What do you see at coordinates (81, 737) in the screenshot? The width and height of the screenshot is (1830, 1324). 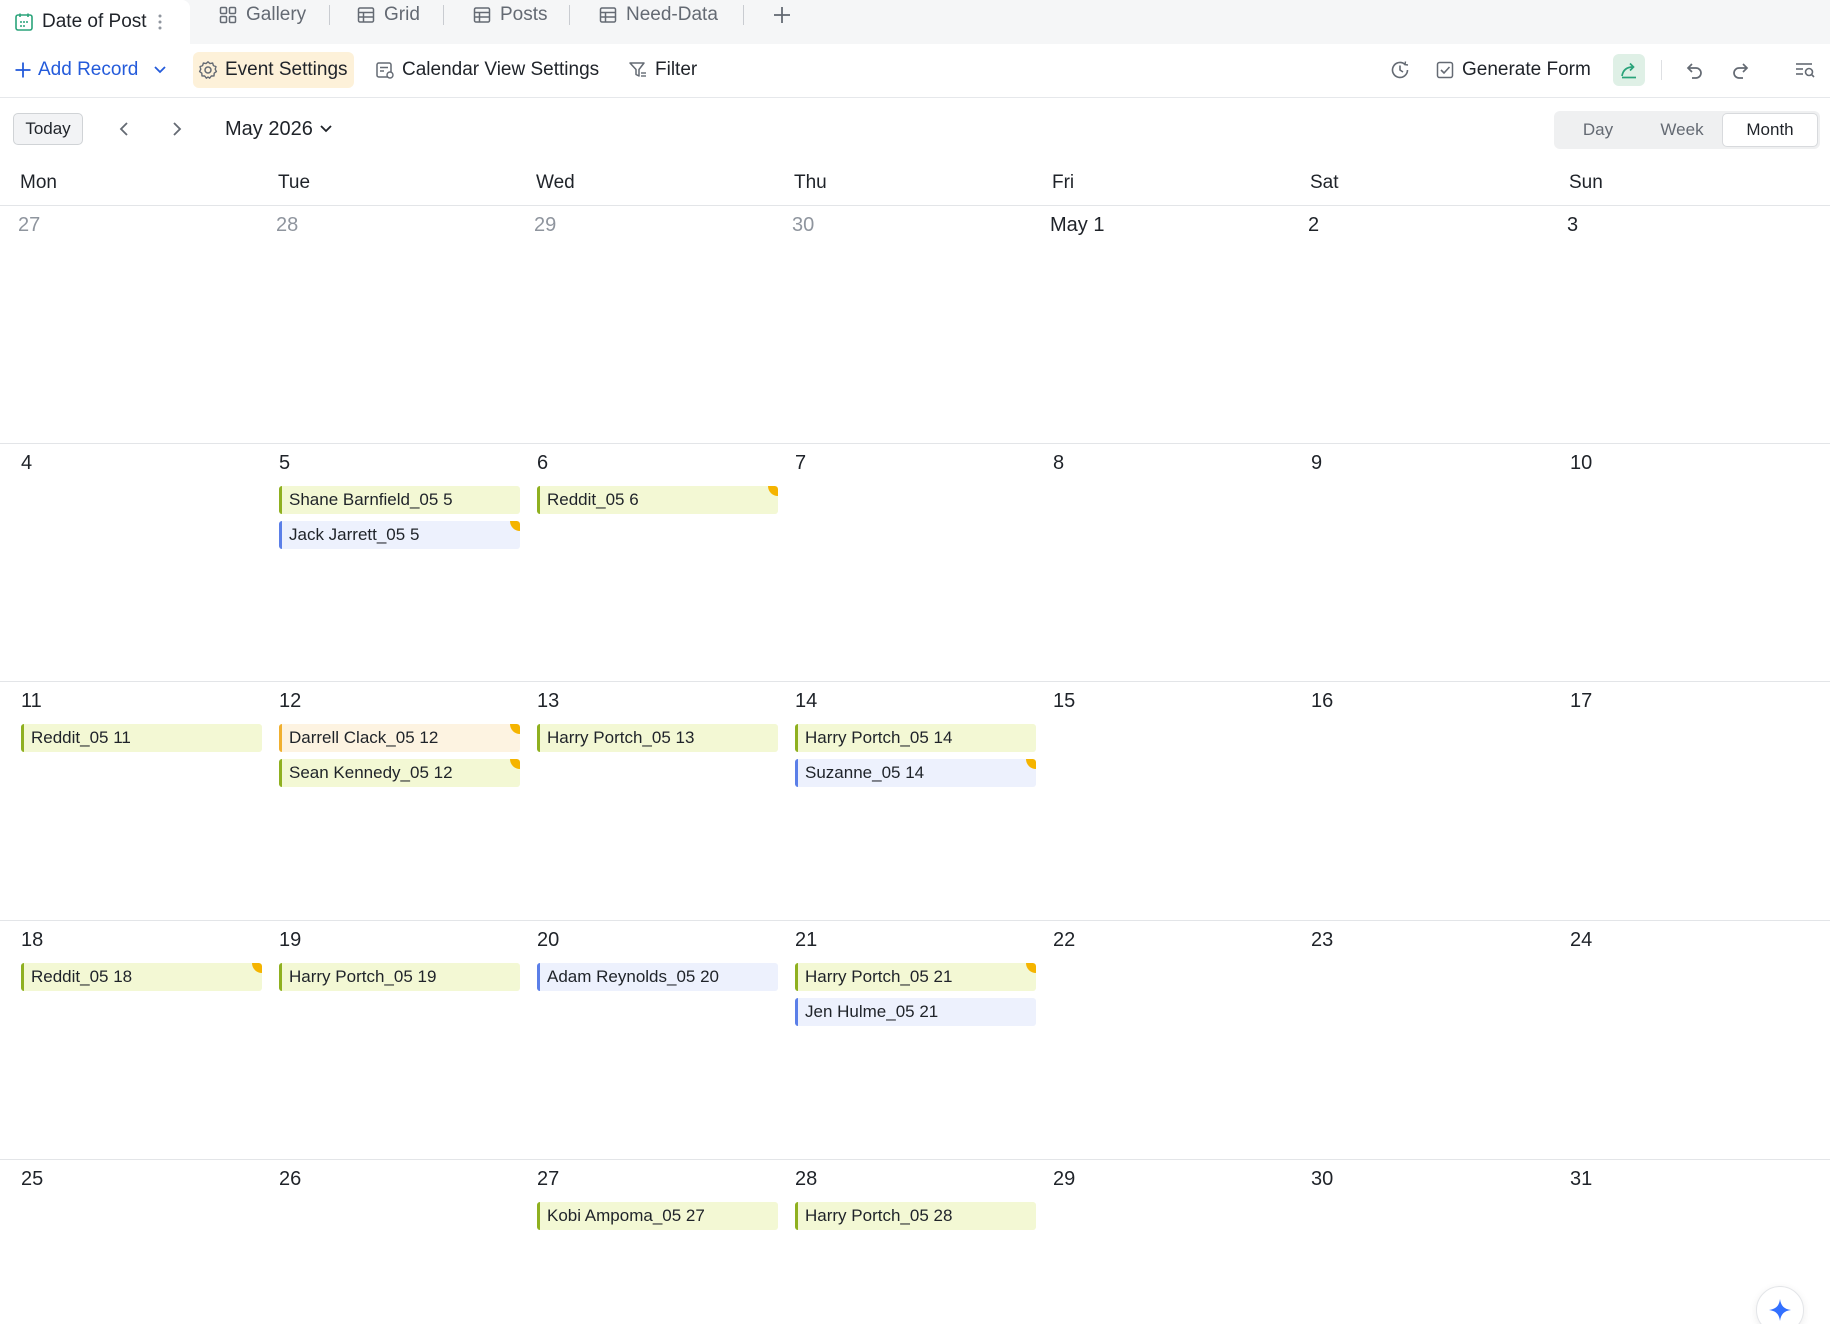 I see `event-label: Reddit_05 11` at bounding box center [81, 737].